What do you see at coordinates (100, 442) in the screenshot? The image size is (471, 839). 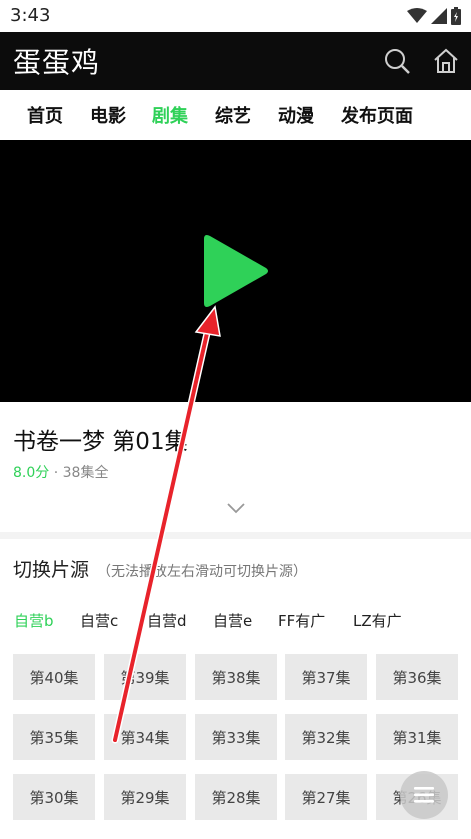 I see `show-title: 书卷一梦 第01集` at bounding box center [100, 442].